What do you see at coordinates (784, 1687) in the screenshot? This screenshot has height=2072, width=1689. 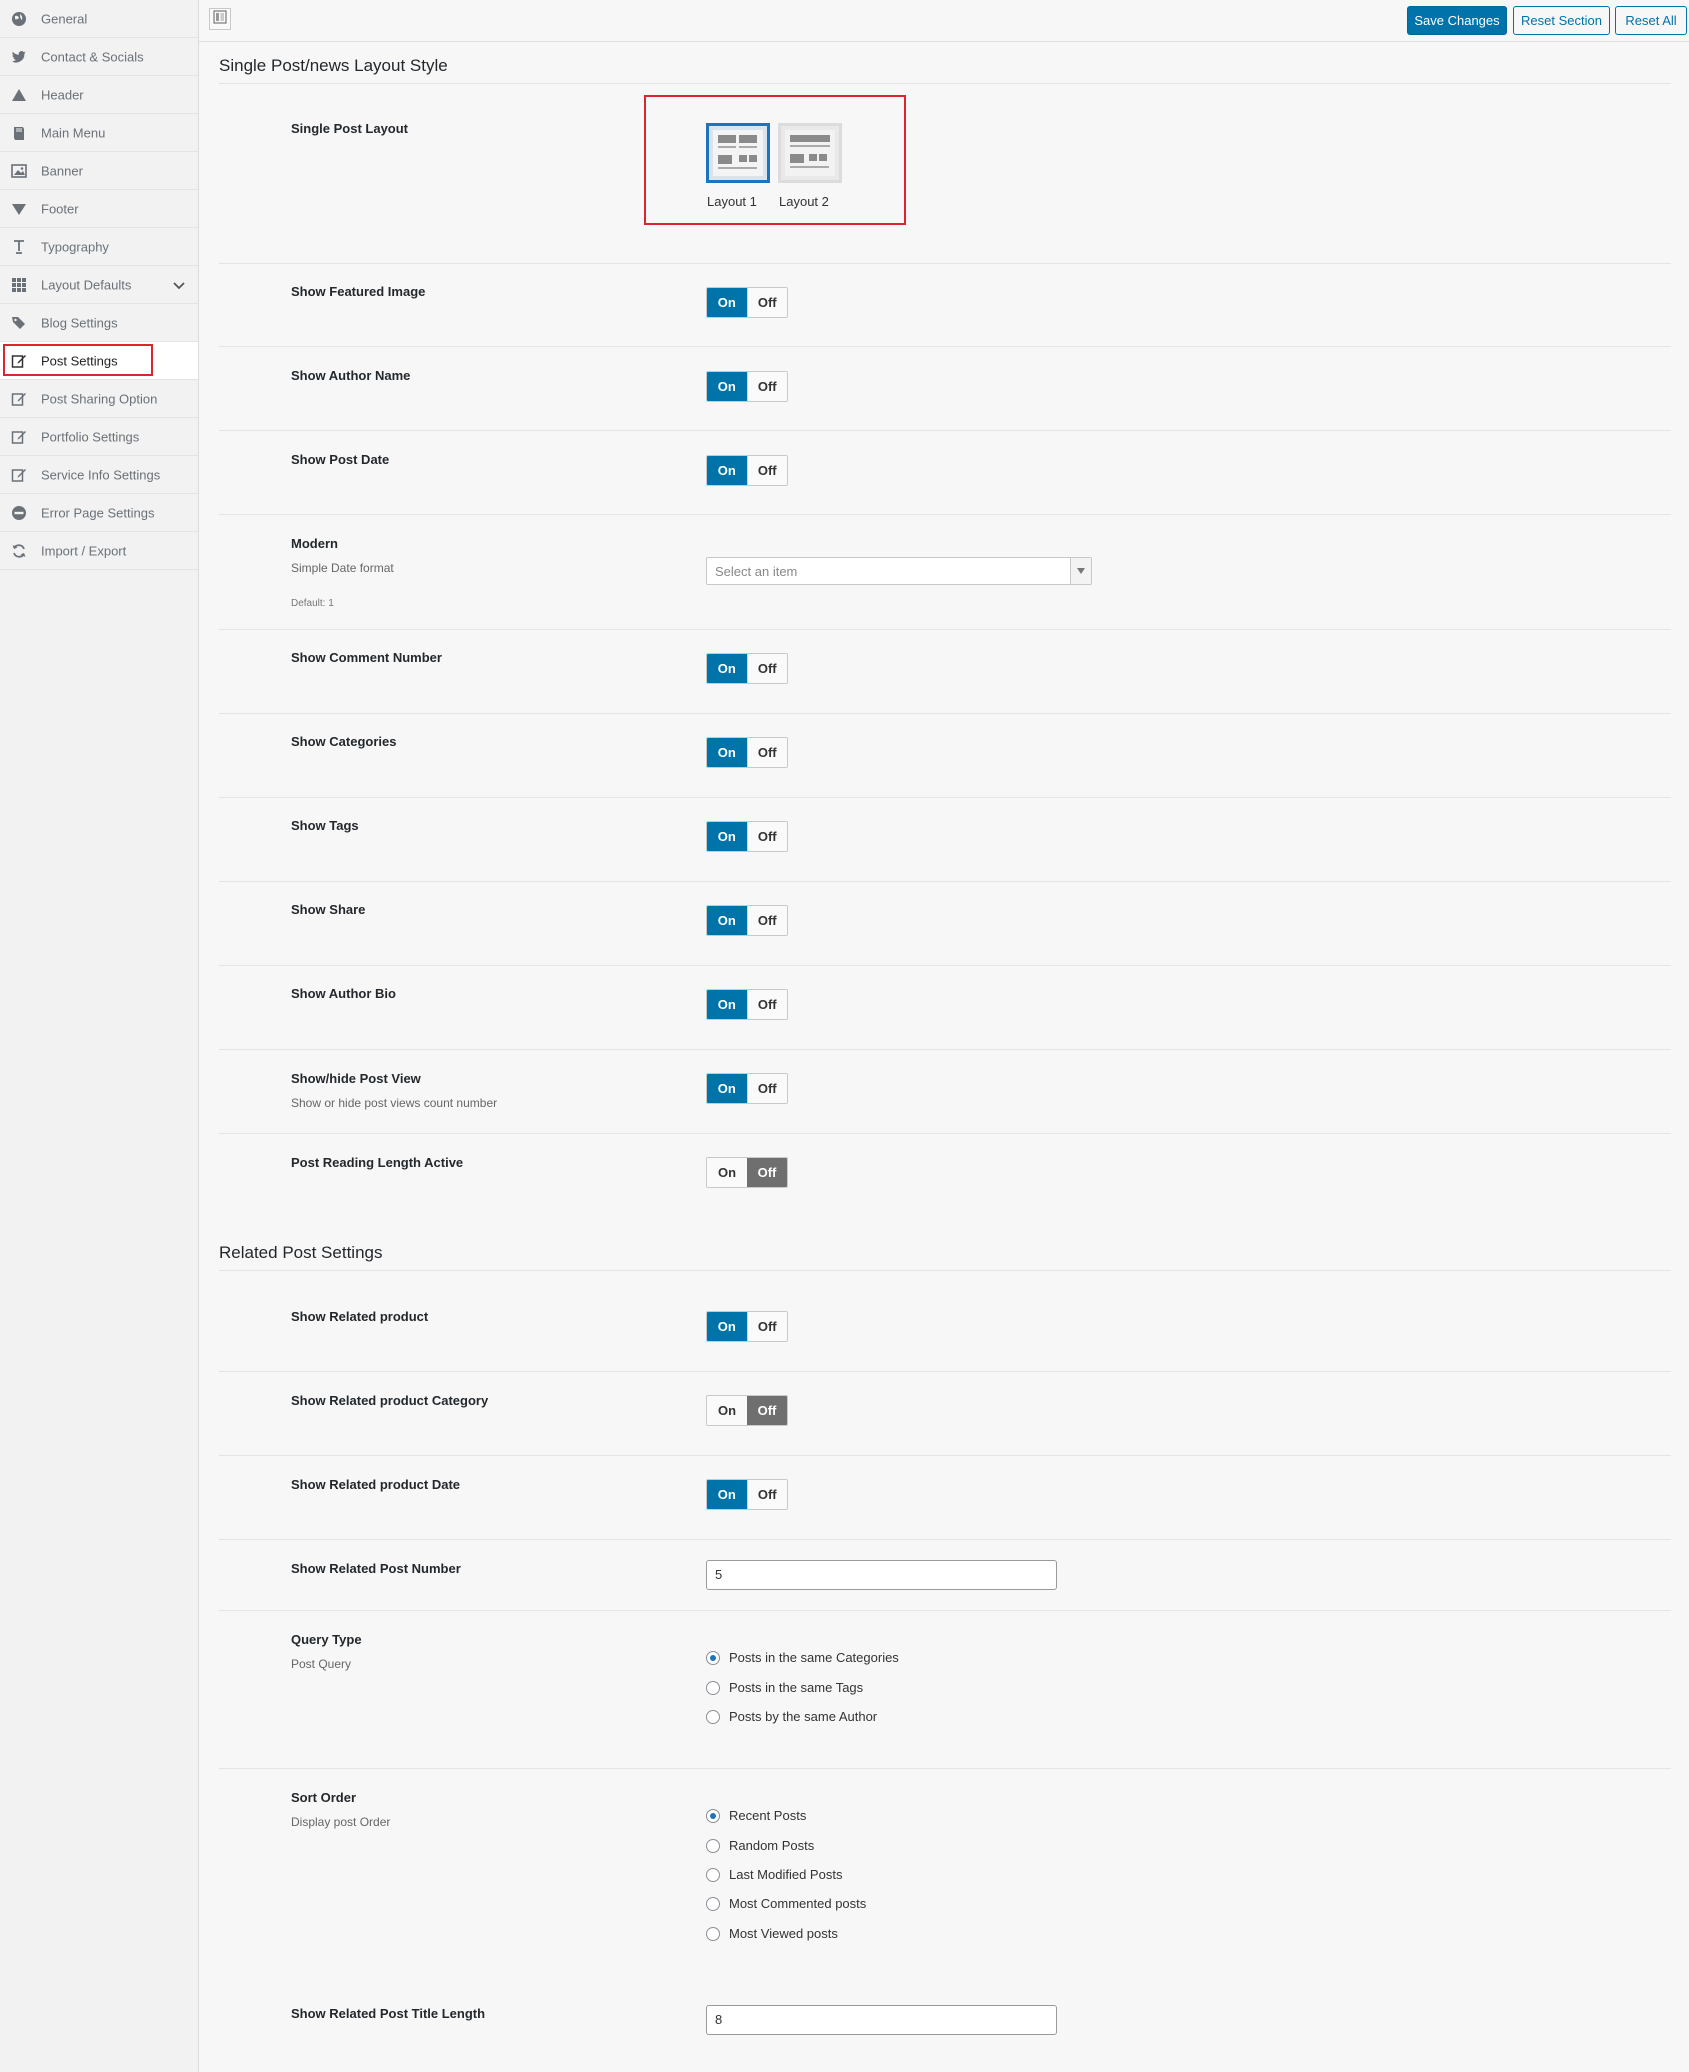 I see `query-type-option: Posts in the same Tags` at bounding box center [784, 1687].